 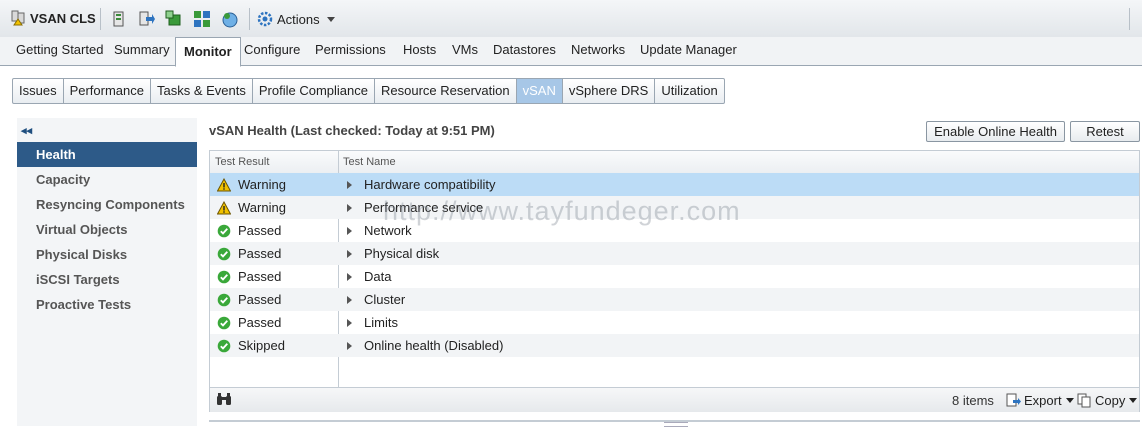 I want to click on tab-datastores: Datastores, so click(x=524, y=49).